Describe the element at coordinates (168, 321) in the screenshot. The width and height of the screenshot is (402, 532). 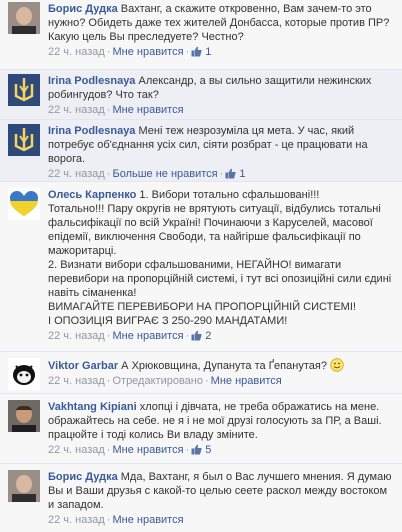
I see `comment-text-line: І ОПОЗИЦІЯ ВИГРАЄ З 250-290 МАНДАТАМИ!` at that location.